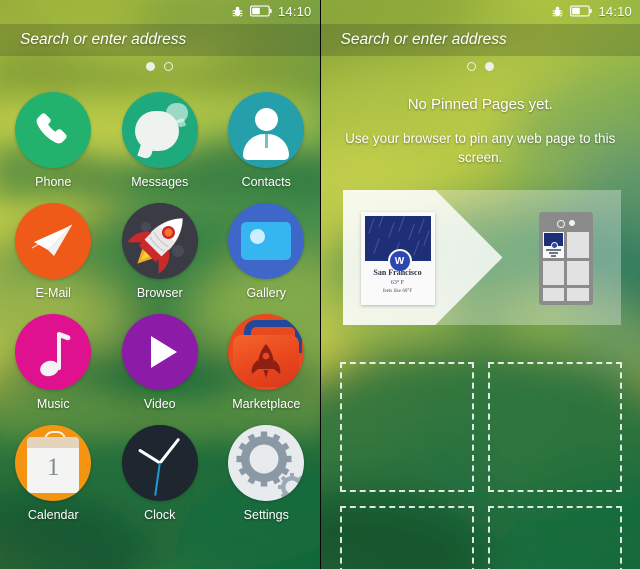  I want to click on app-label: Marketplace, so click(266, 404).